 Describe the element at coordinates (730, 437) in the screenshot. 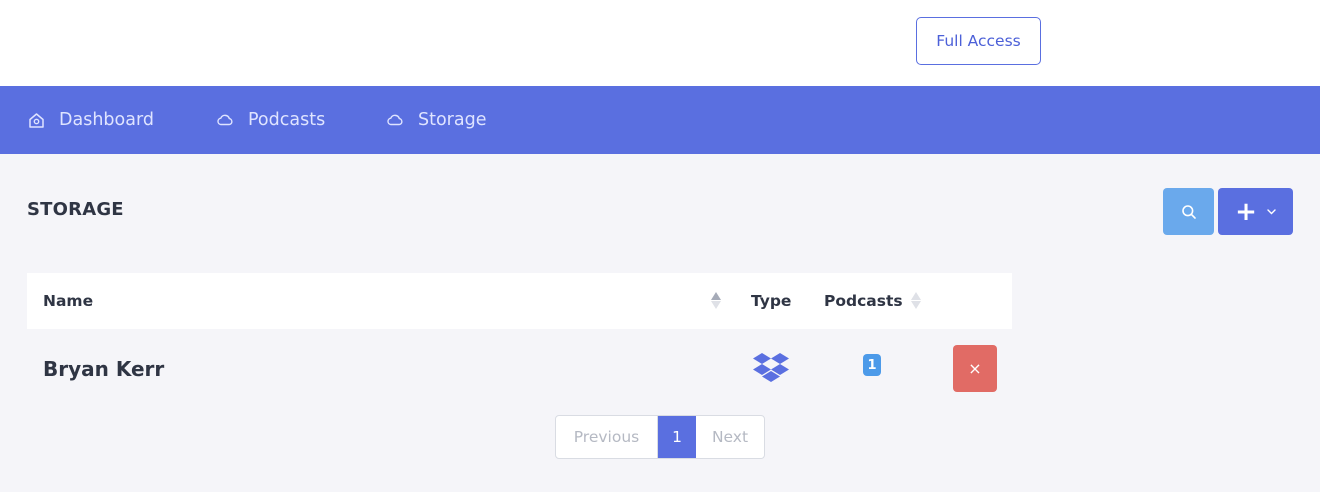

I see `next-page-button: Next` at that location.